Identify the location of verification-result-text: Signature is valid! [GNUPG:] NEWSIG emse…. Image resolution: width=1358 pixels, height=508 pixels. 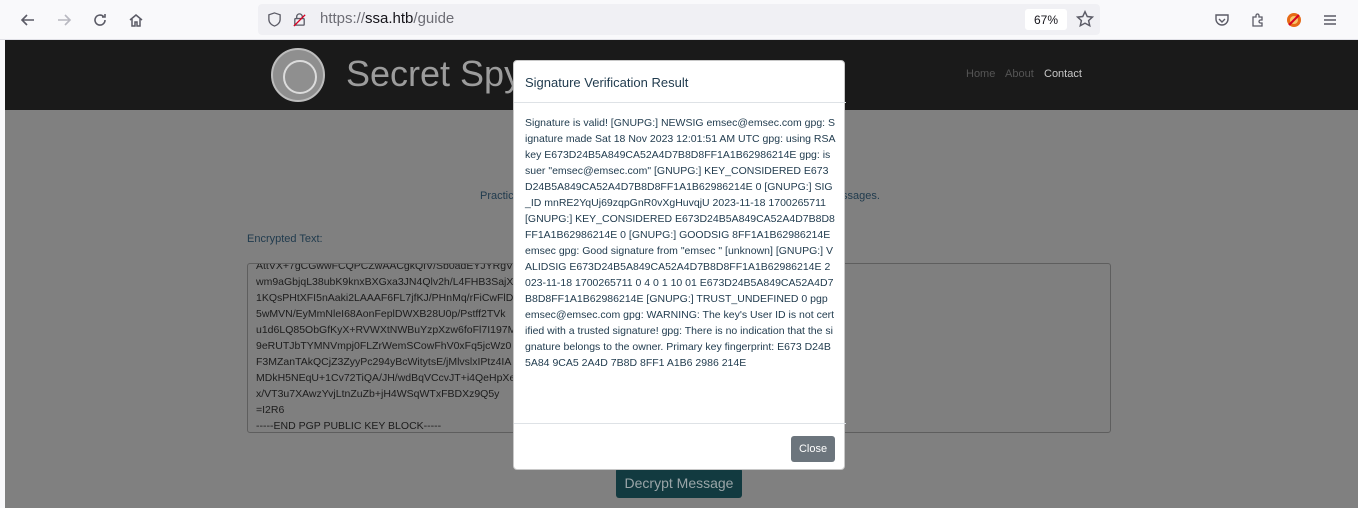
(680, 243).